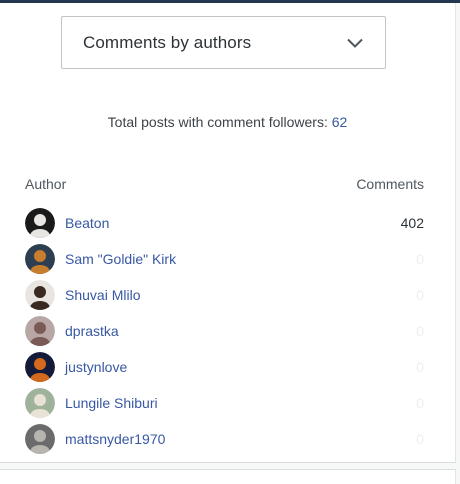 Image resolution: width=460 pixels, height=484 pixels. What do you see at coordinates (46, 184) in the screenshot?
I see `author-column-header: Author` at bounding box center [46, 184].